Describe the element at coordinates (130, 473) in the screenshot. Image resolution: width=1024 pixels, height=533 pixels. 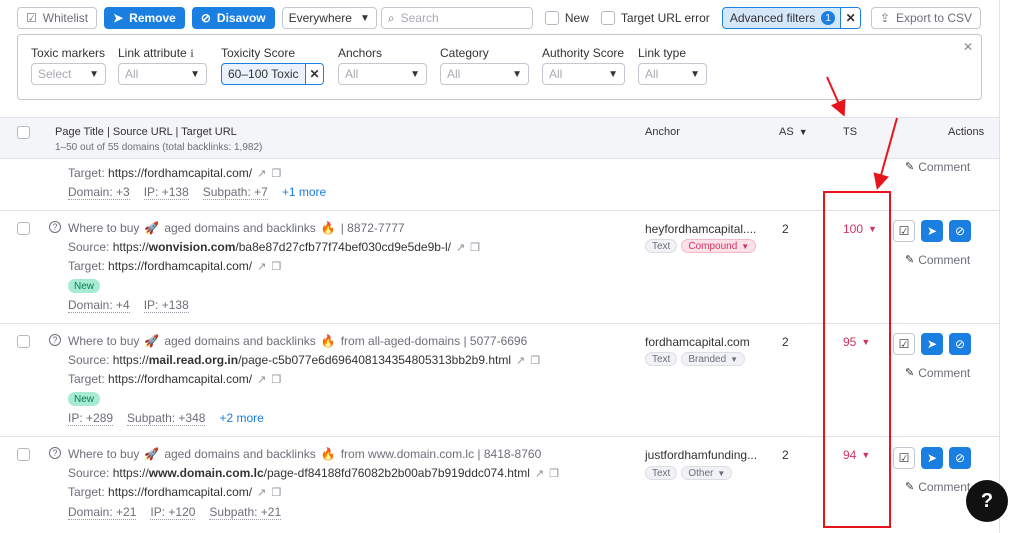
I see `source-url-pre: https://` at that location.